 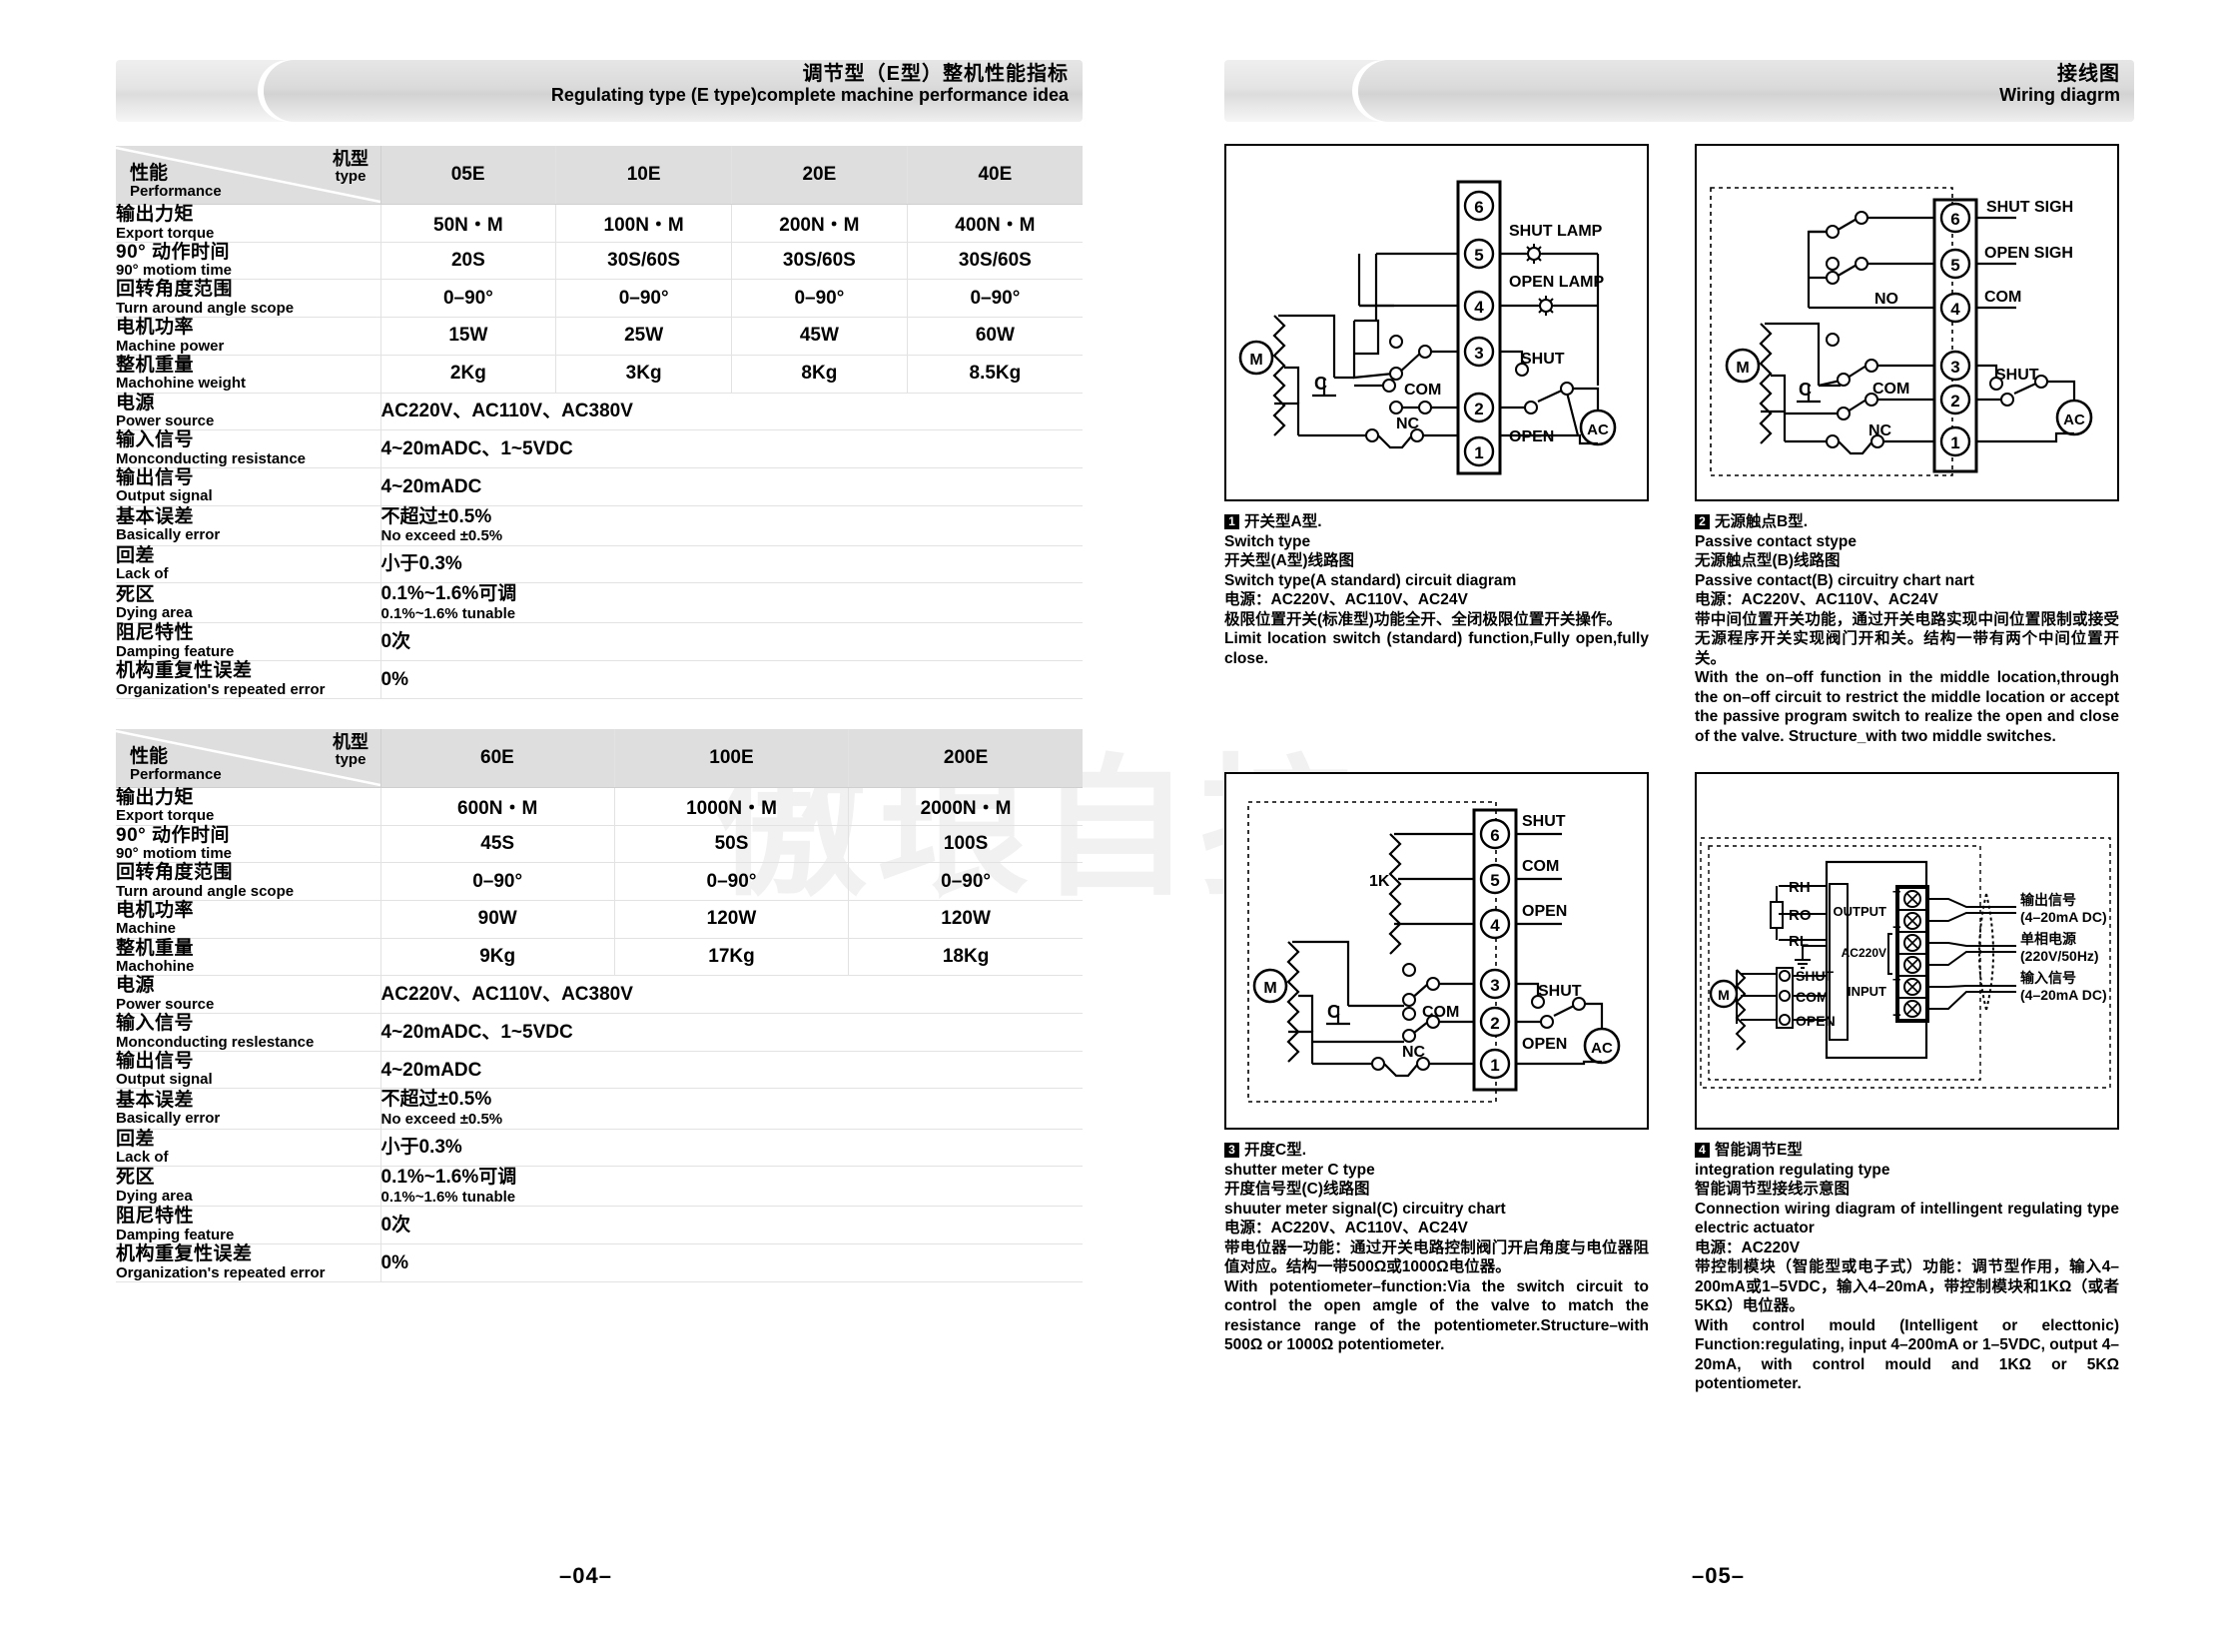 I want to click on row-label-cn: 输出力矩, so click(x=155, y=797).